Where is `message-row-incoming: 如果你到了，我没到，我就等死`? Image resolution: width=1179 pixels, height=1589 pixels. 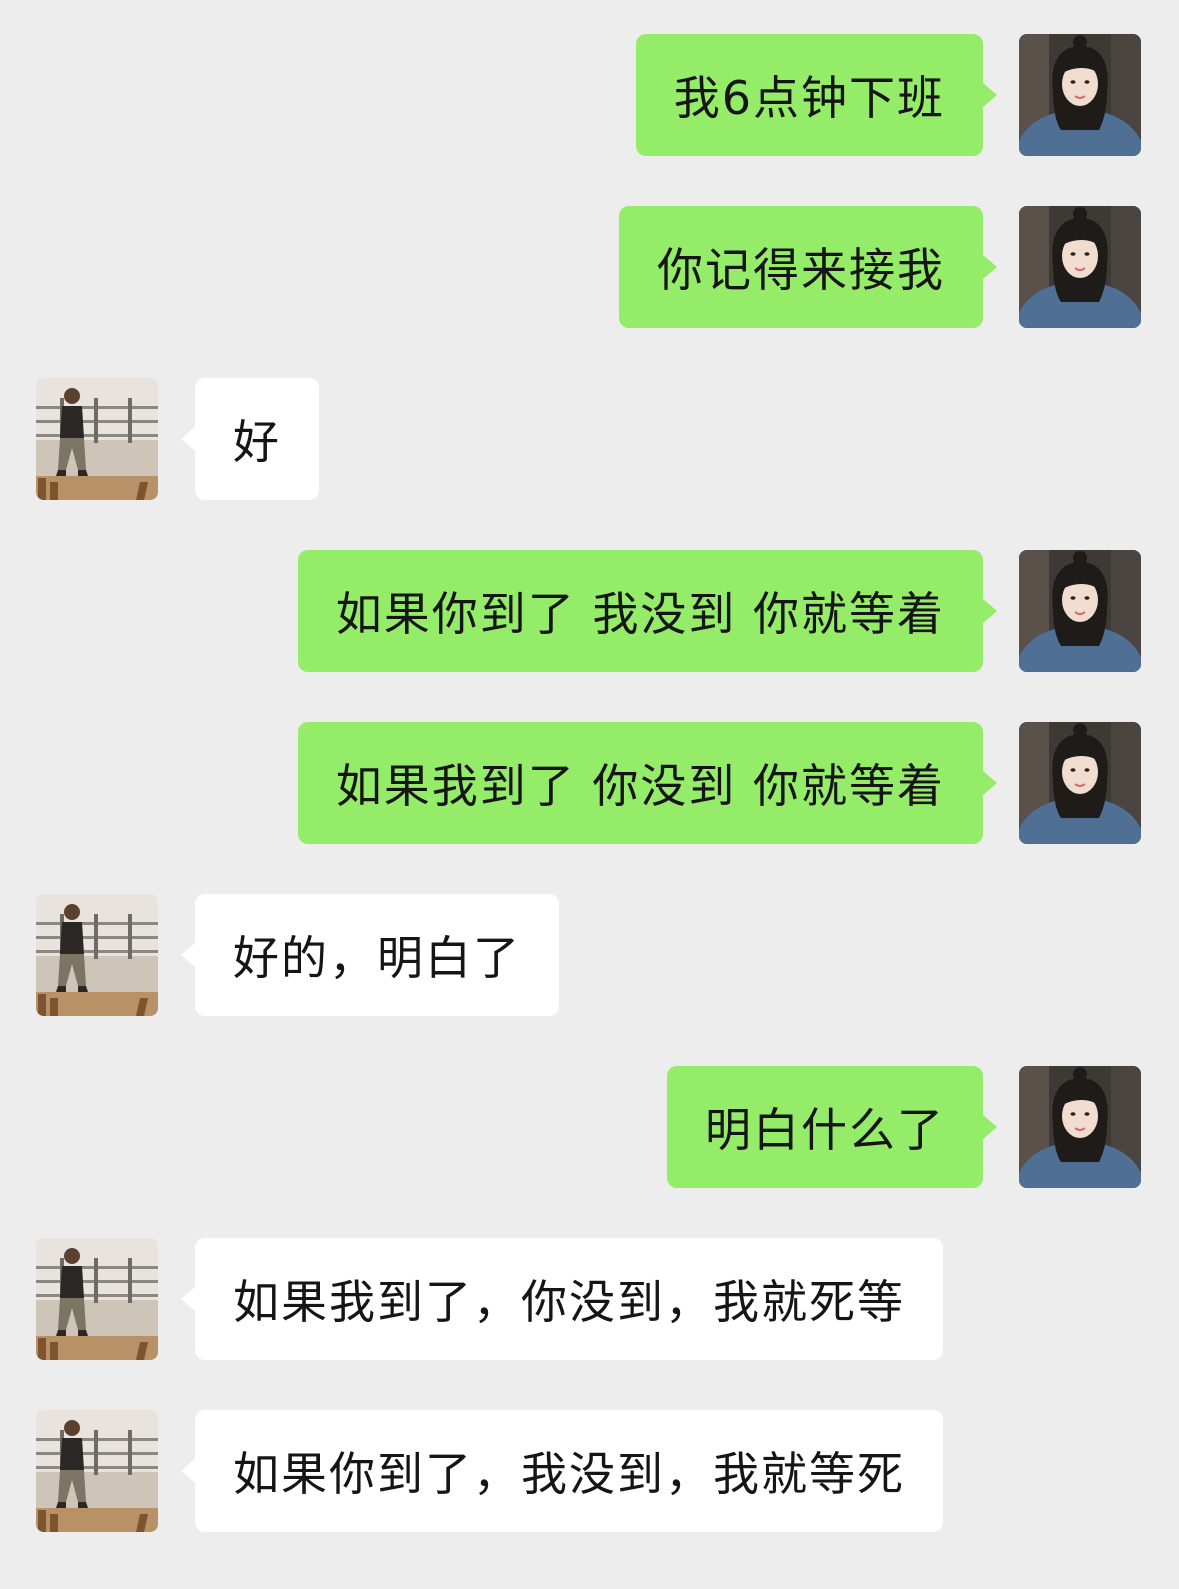 message-row-incoming: 如果你到了，我没到，我就等死 is located at coordinates (589, 1471).